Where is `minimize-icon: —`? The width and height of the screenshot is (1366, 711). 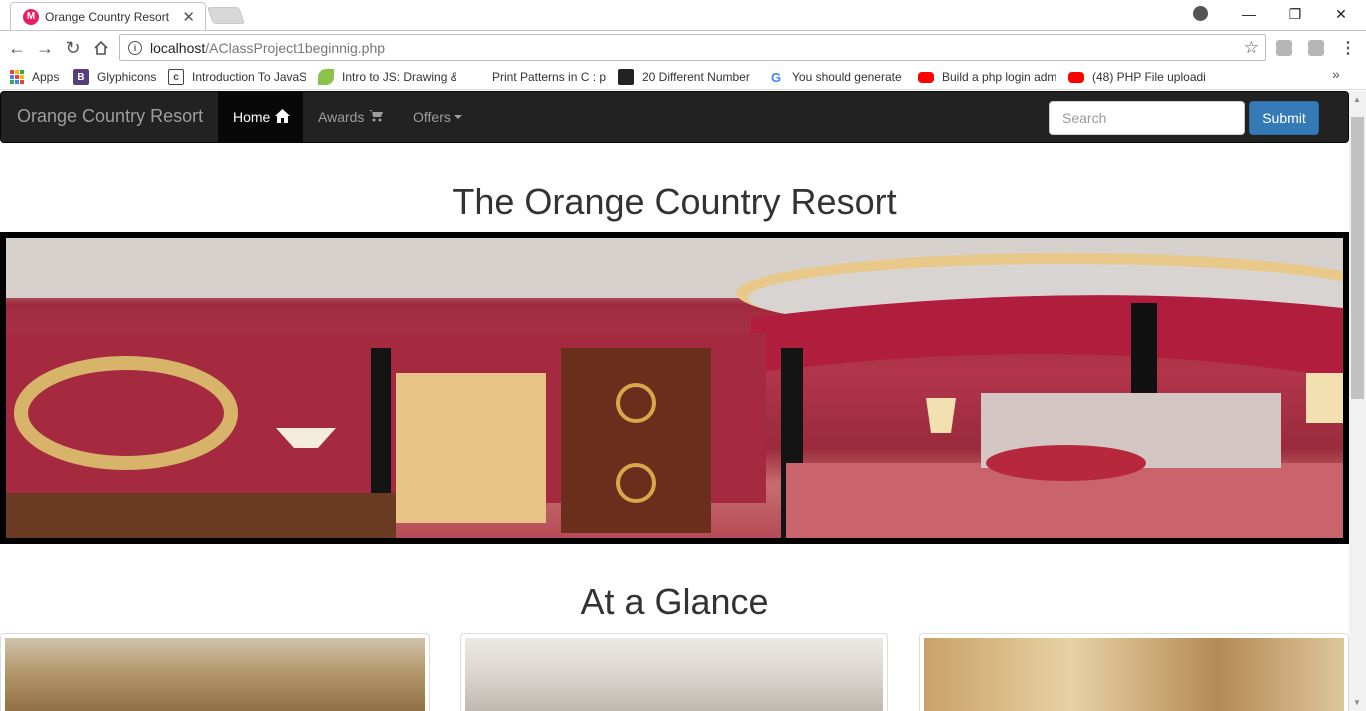
minimize-icon: — is located at coordinates (1249, 14).